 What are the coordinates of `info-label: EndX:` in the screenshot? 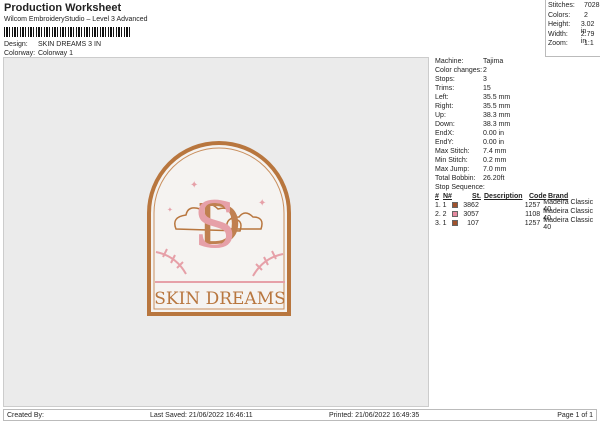 It's located at (445, 133).